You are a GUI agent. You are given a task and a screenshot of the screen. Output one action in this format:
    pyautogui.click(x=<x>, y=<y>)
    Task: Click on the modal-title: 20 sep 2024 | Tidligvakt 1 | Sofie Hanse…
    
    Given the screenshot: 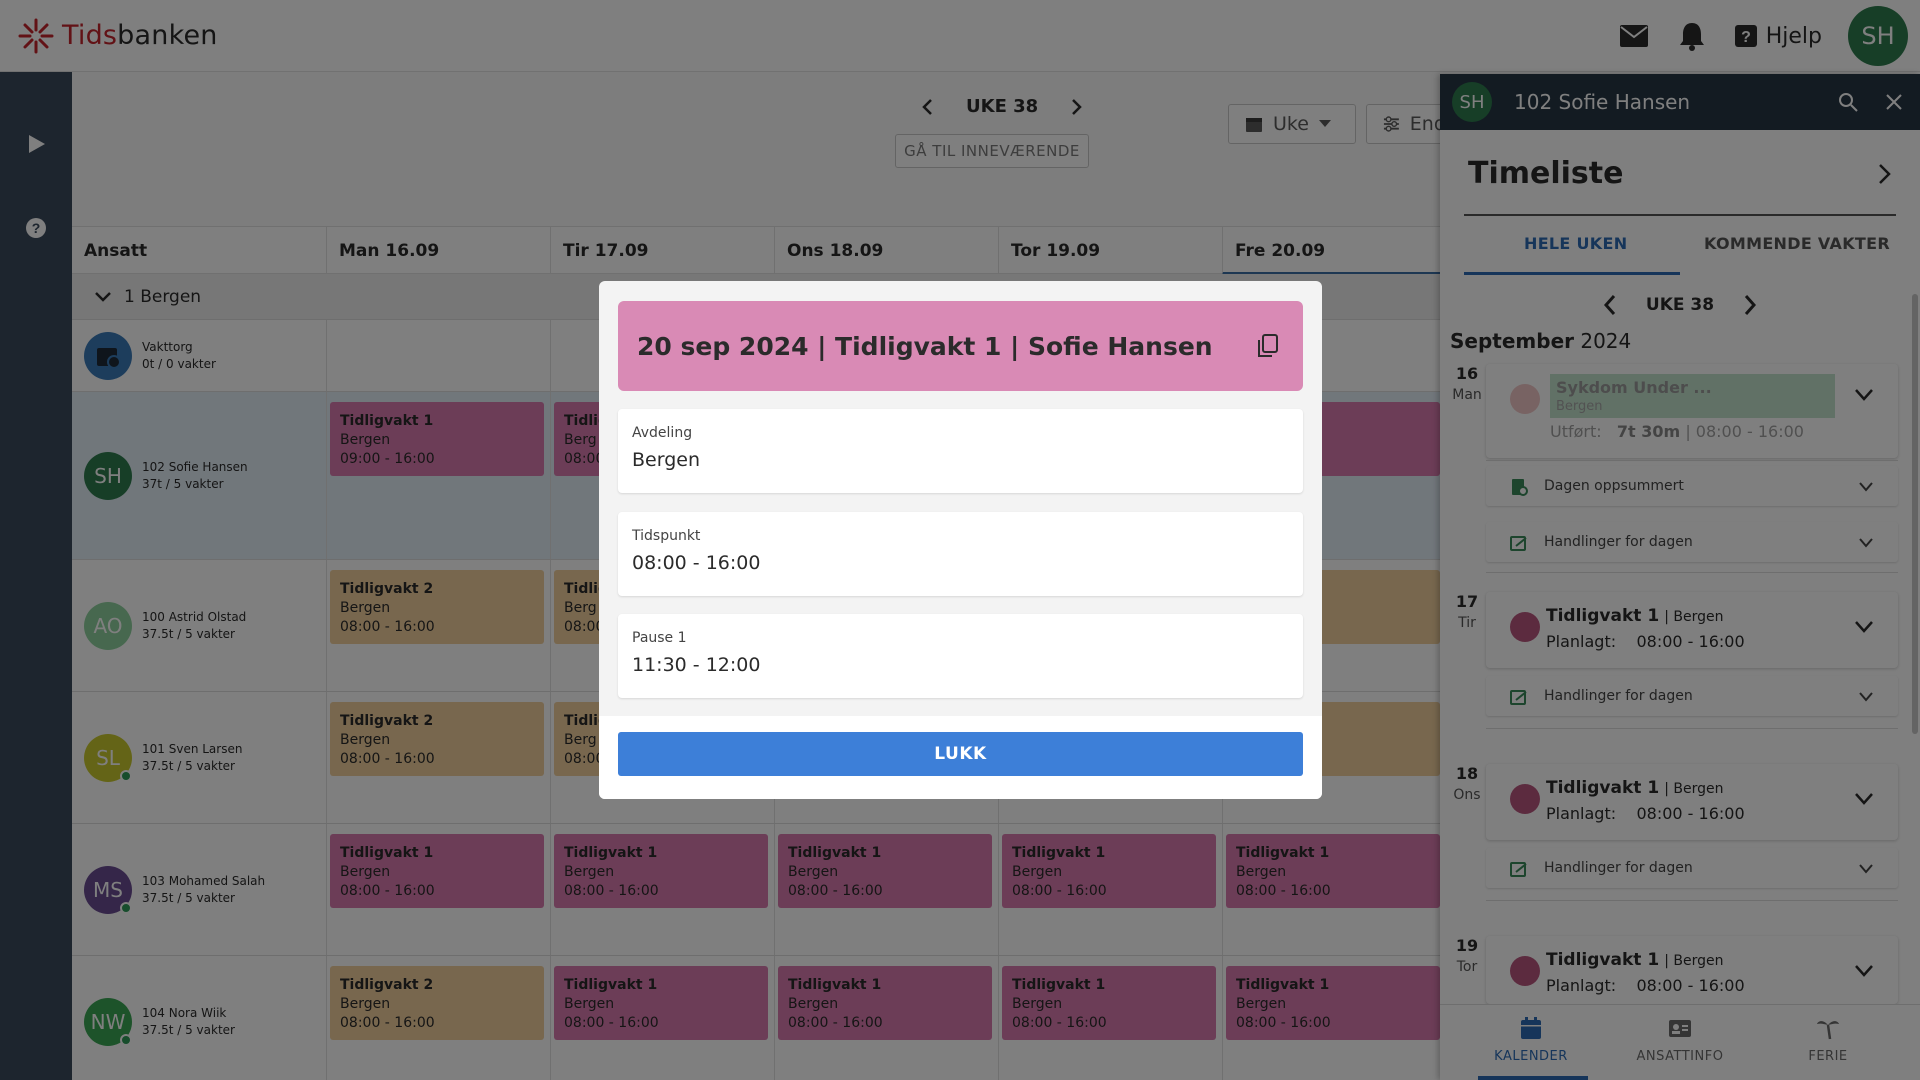 What is the action you would take?
    pyautogui.click(x=925, y=346)
    